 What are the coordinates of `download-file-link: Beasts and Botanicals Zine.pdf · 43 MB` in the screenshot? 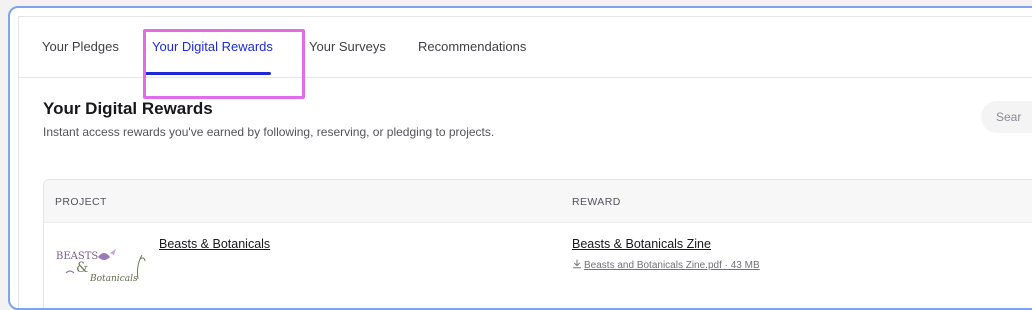 It's located at (666, 265).